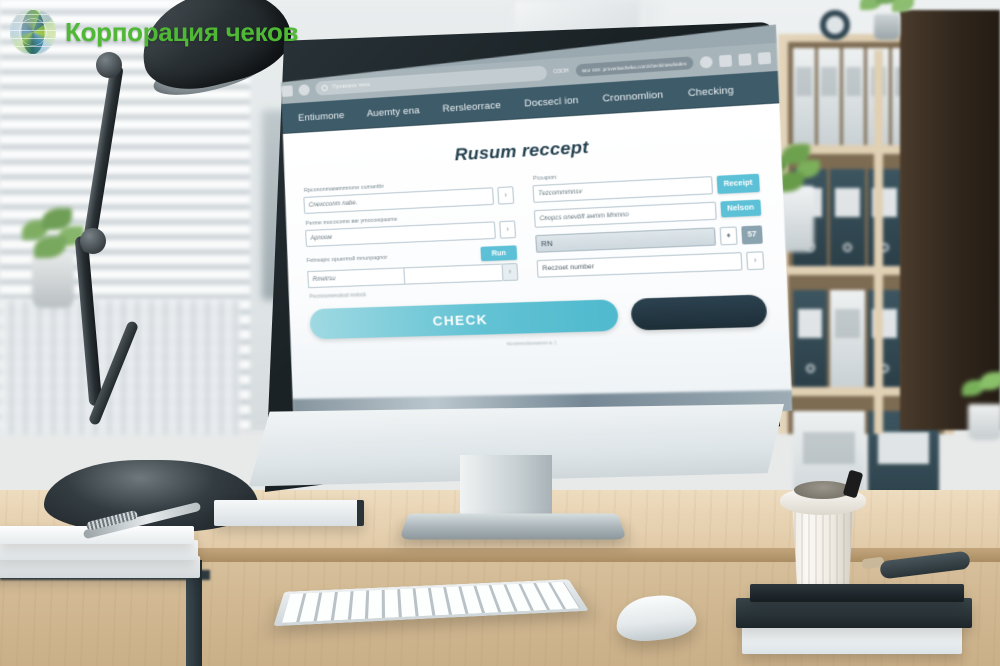  I want to click on left-note: Pеcmnоmеnоkоd mnlоck, so click(338, 296).